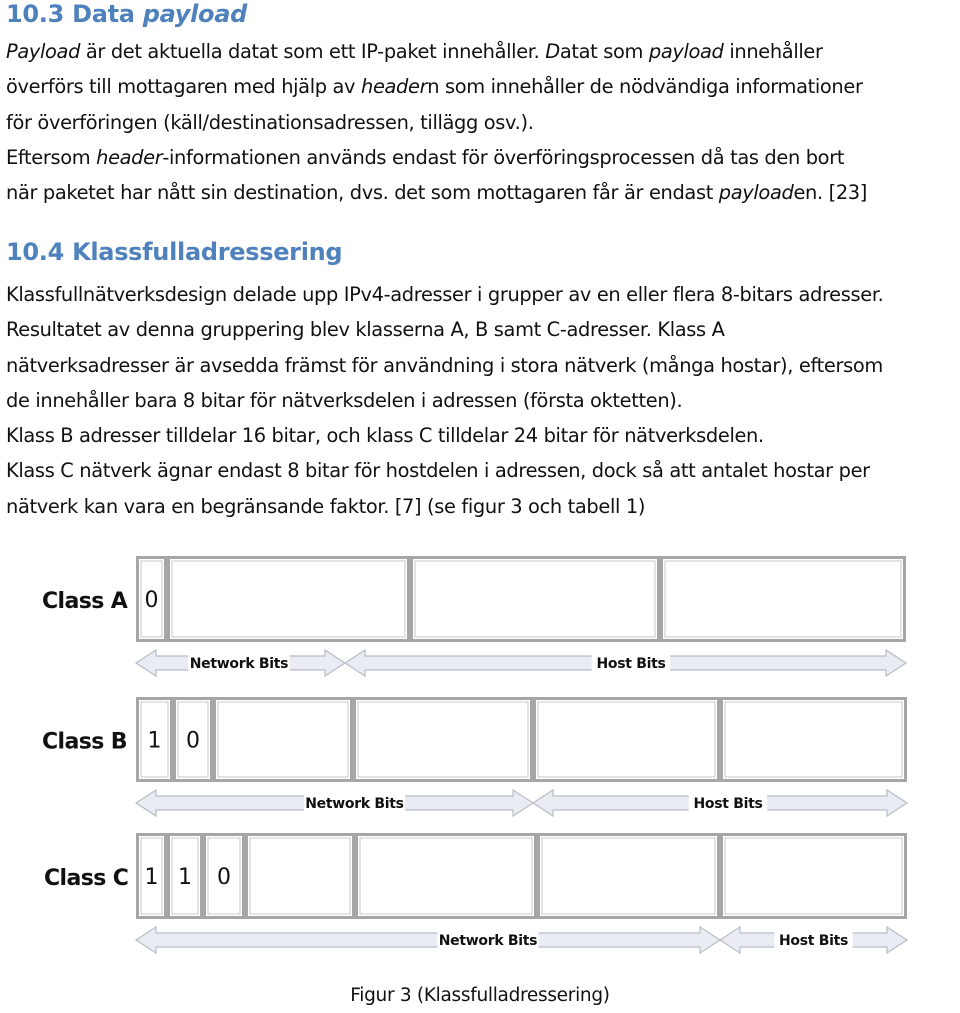 Image resolution: width=960 pixels, height=1013 pixels. What do you see at coordinates (195, 14) in the screenshot?
I see `heading-title-italic: payload` at bounding box center [195, 14].